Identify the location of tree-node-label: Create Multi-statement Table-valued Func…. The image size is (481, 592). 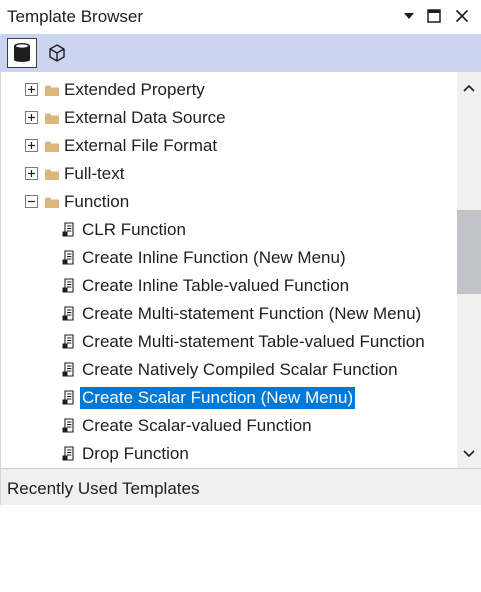
(253, 341).